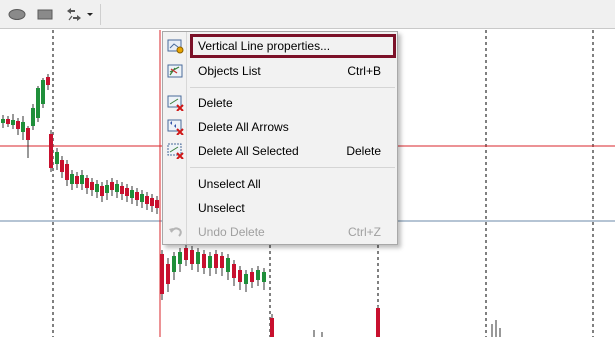 This screenshot has height=337, width=615. Describe the element at coordinates (175, 46) in the screenshot. I see `properties-icon` at that location.